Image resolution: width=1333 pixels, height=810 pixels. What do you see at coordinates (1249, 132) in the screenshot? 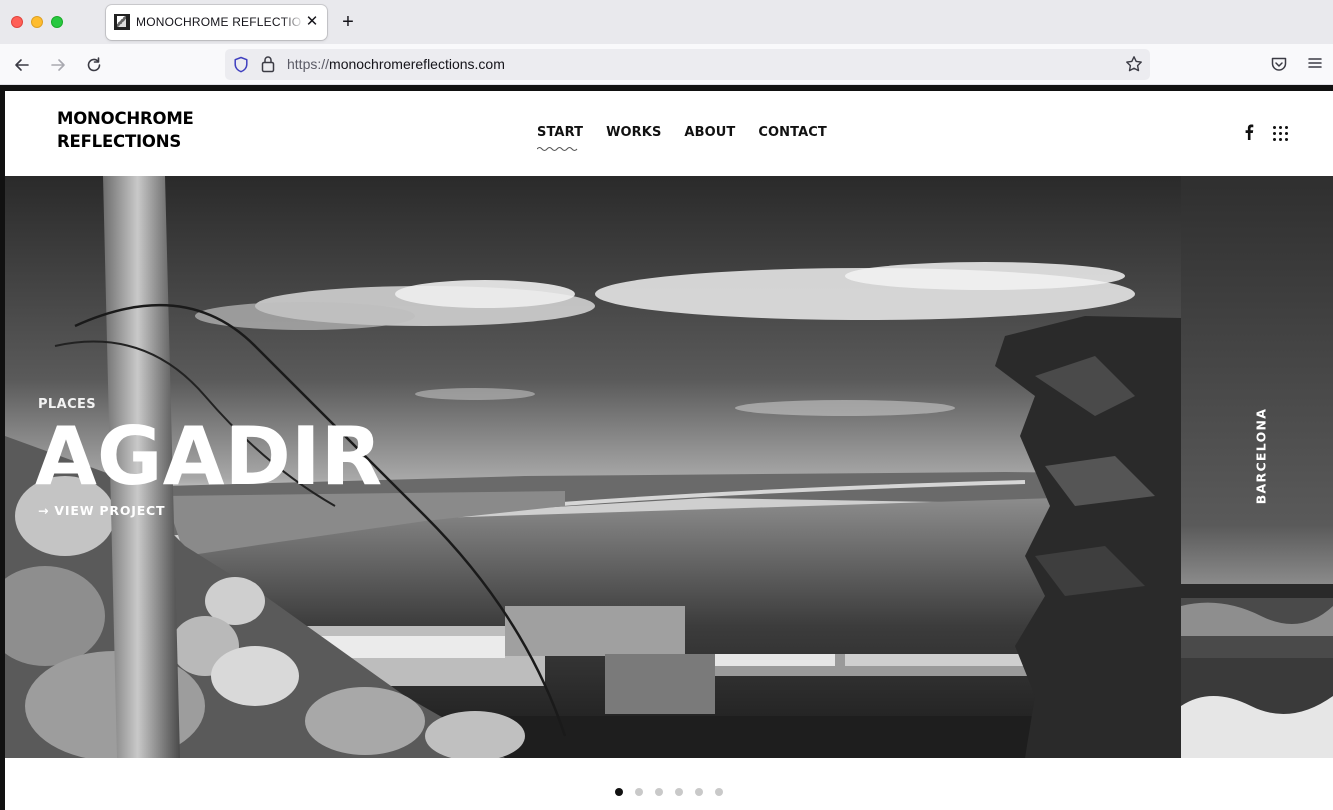
I see `facebook-icon` at bounding box center [1249, 132].